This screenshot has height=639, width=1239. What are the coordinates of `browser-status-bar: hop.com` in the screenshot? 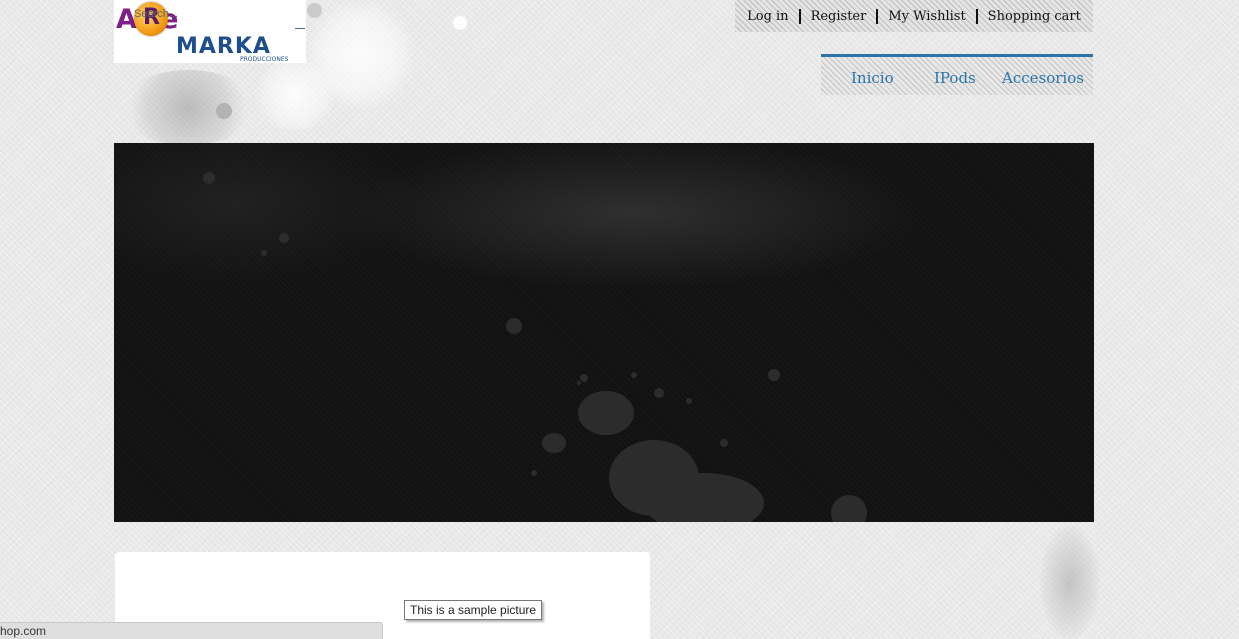 It's located at (191, 630).